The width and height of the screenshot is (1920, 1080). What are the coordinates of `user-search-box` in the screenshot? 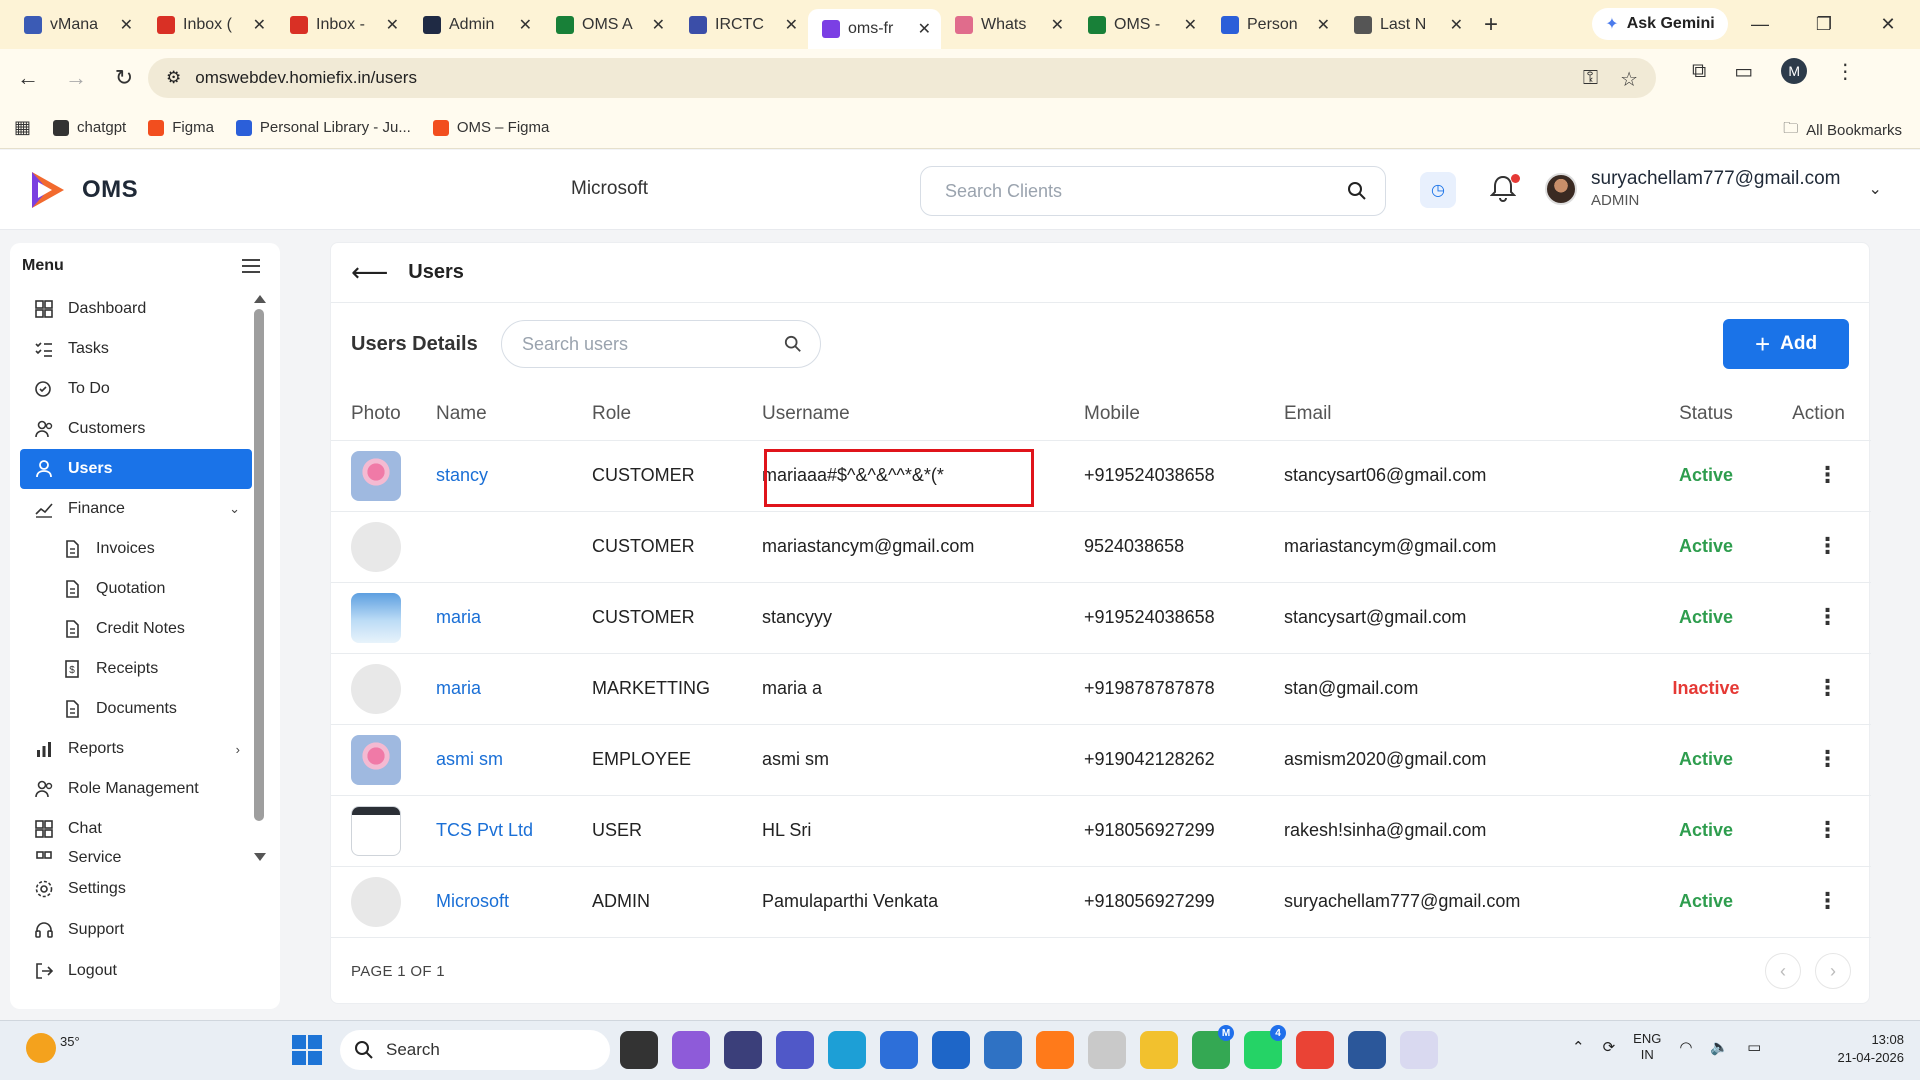 It's located at (661, 344).